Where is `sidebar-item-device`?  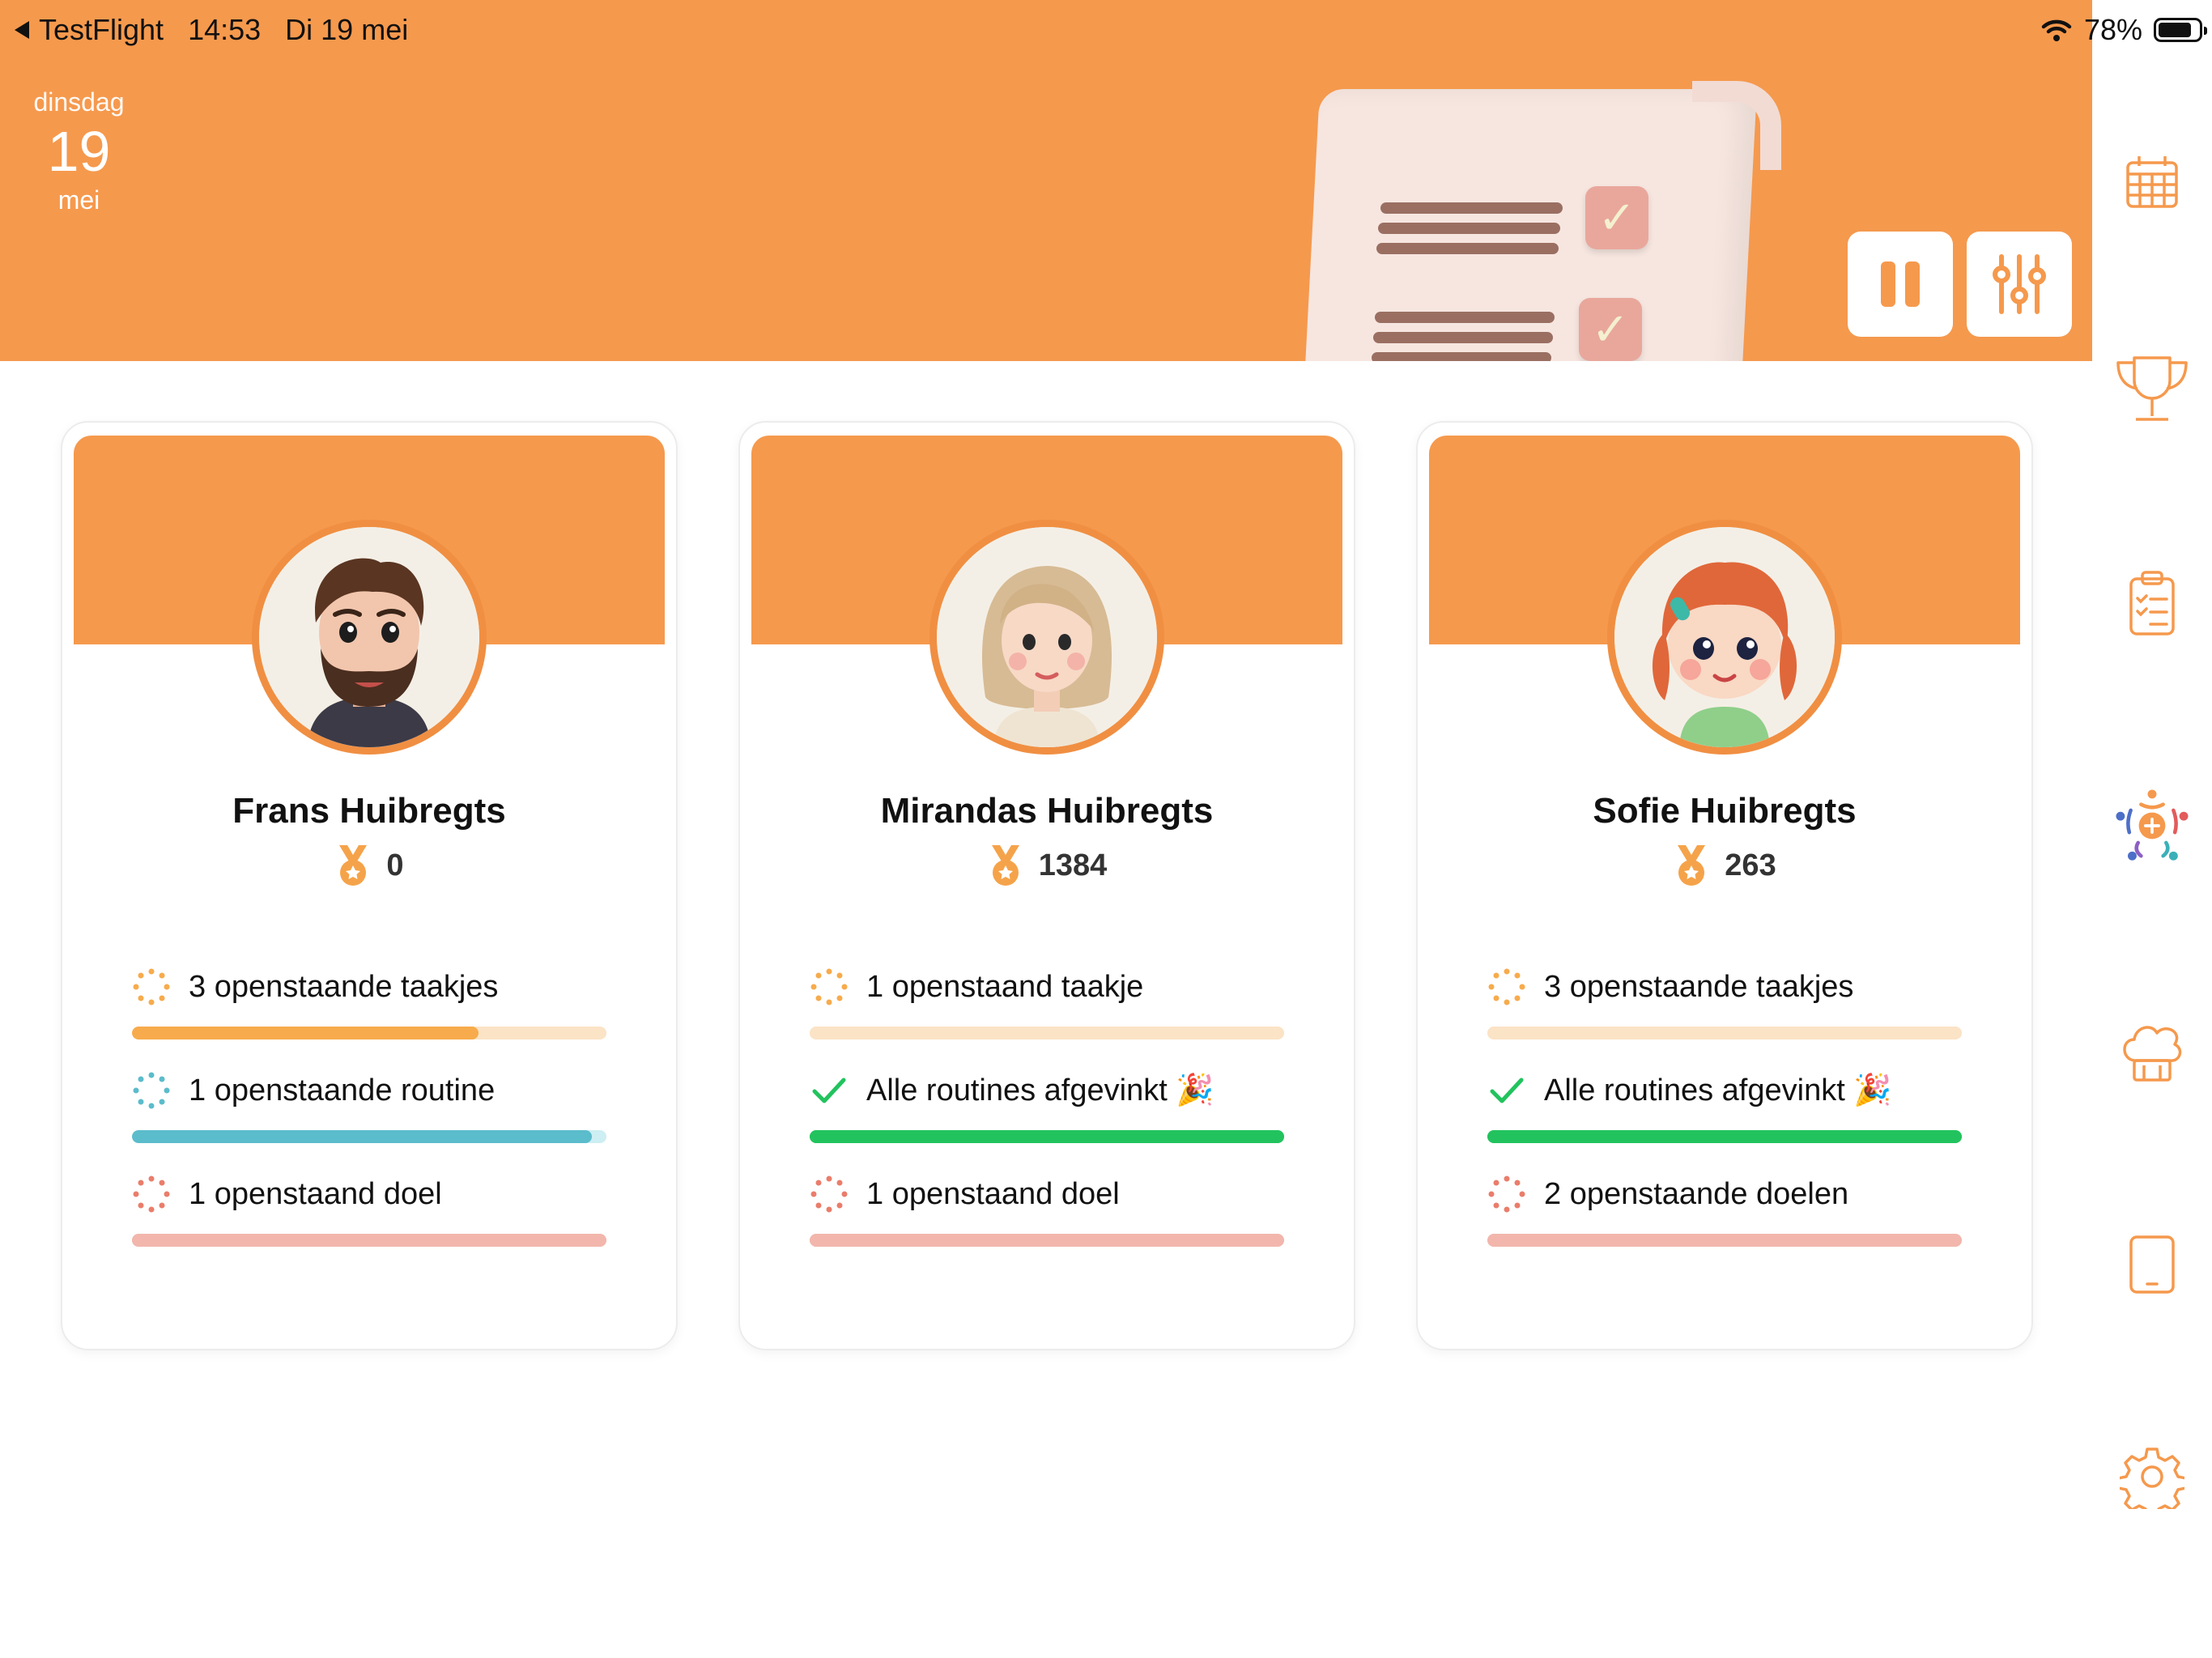 sidebar-item-device is located at coordinates (2152, 1264).